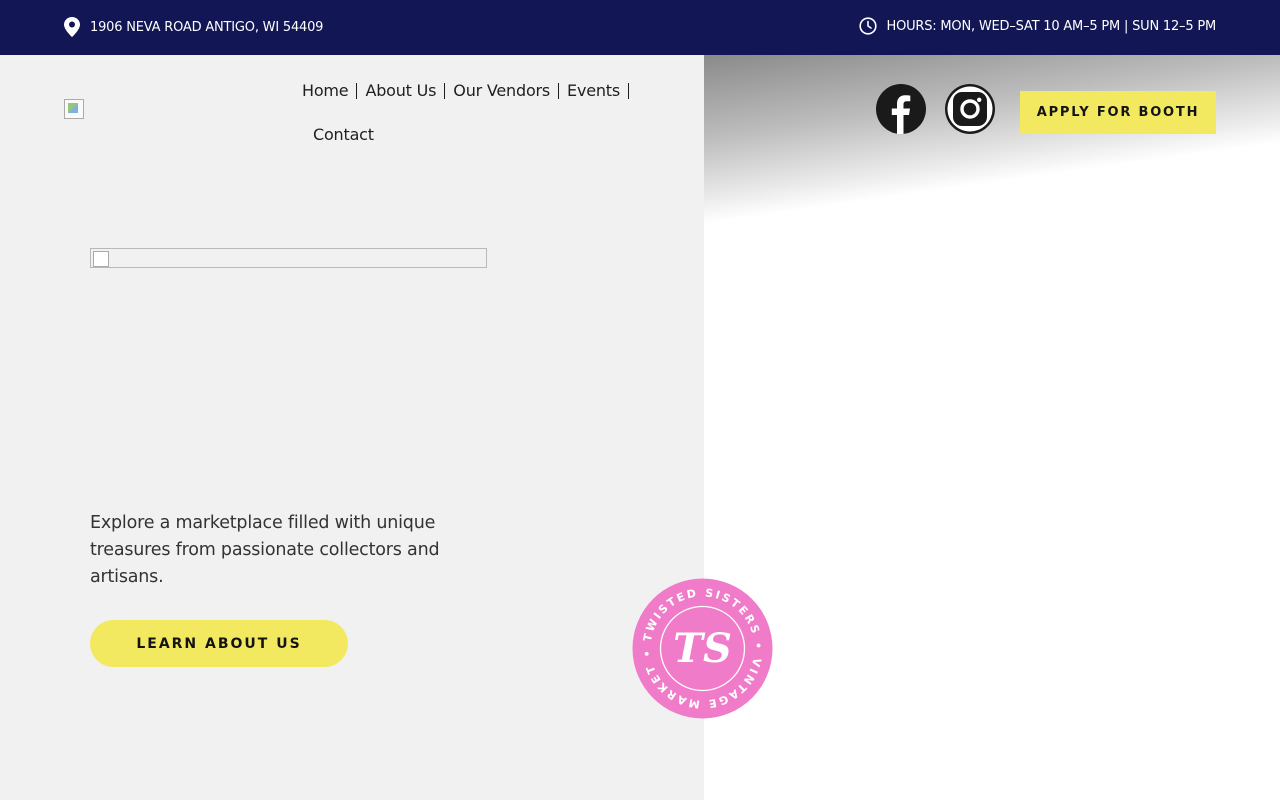 The height and width of the screenshot is (800, 1280). What do you see at coordinates (343, 134) in the screenshot?
I see `nav-contact: Contact` at bounding box center [343, 134].